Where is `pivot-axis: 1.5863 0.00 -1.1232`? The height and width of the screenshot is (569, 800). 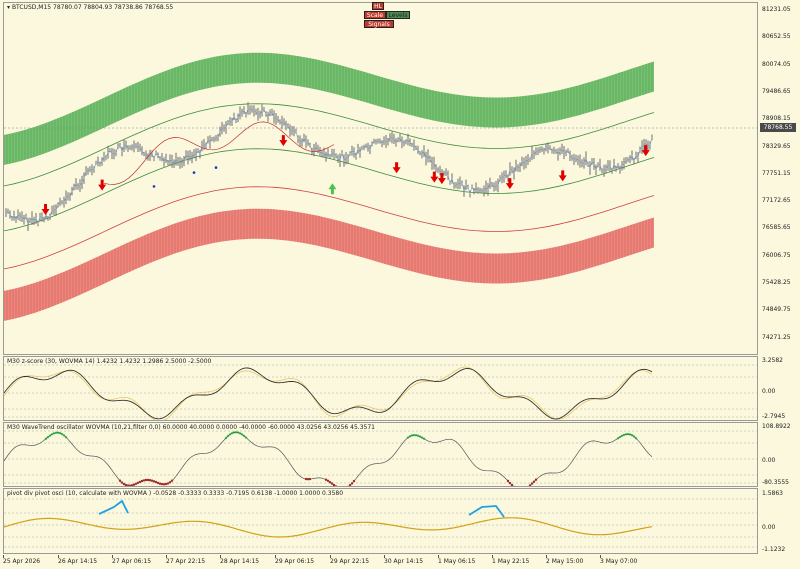 pivot-axis: 1.5863 0.00 -1.1232 is located at coordinates (779, 521).